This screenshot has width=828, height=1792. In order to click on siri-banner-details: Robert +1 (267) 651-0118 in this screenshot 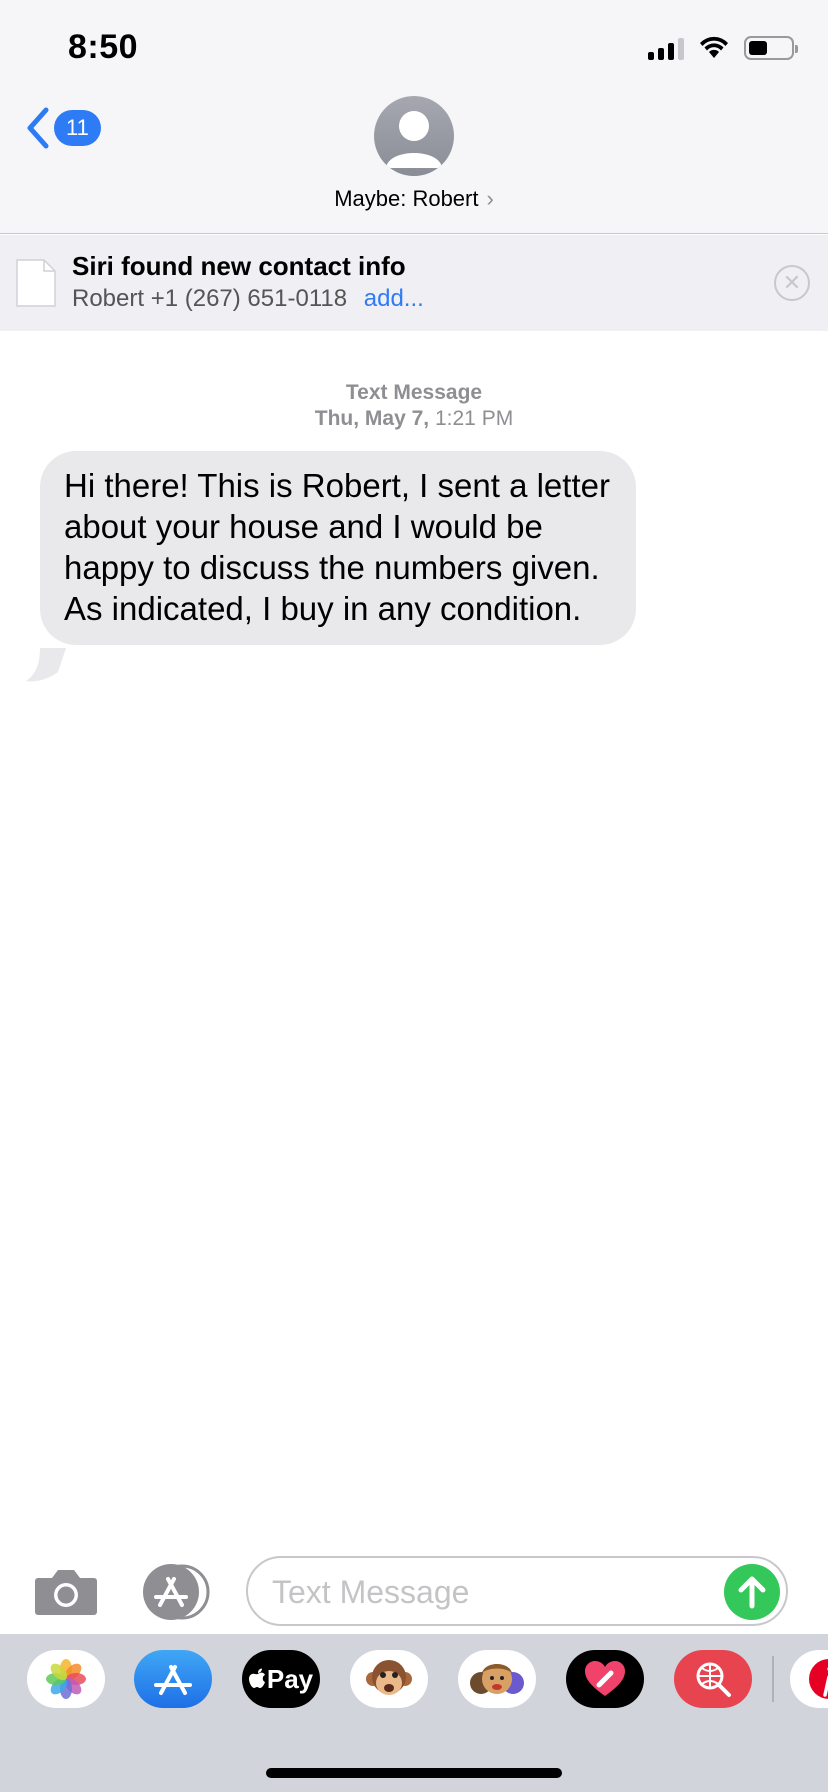, I will do `click(210, 298)`.